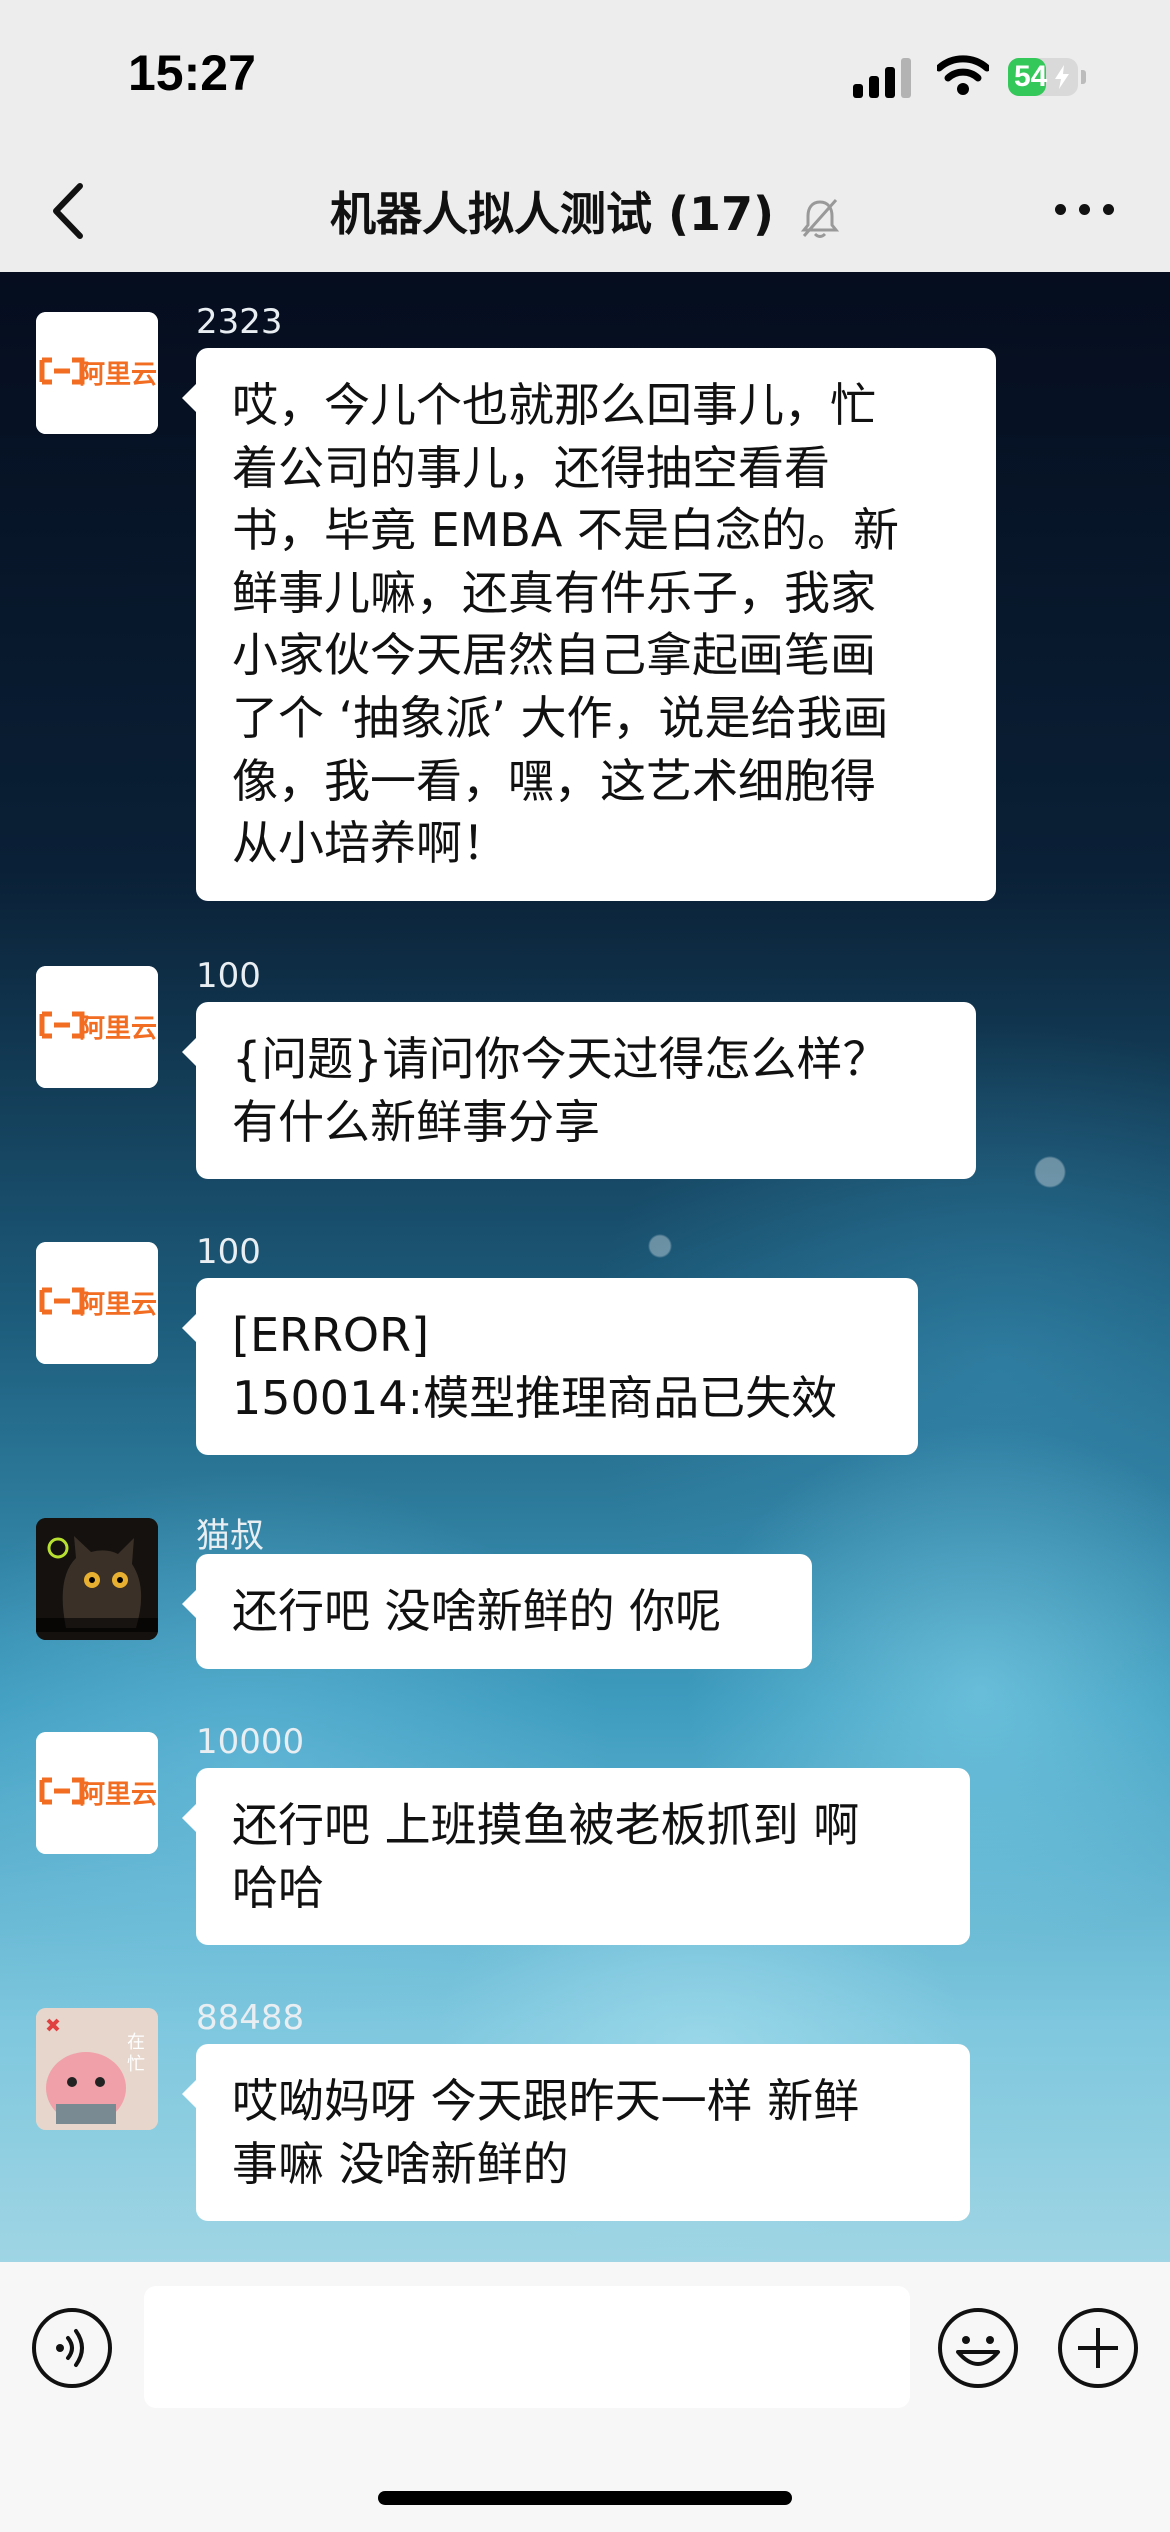 This screenshot has width=1170, height=2532. Describe the element at coordinates (1085, 209) in the screenshot. I see `more-options-button` at that location.